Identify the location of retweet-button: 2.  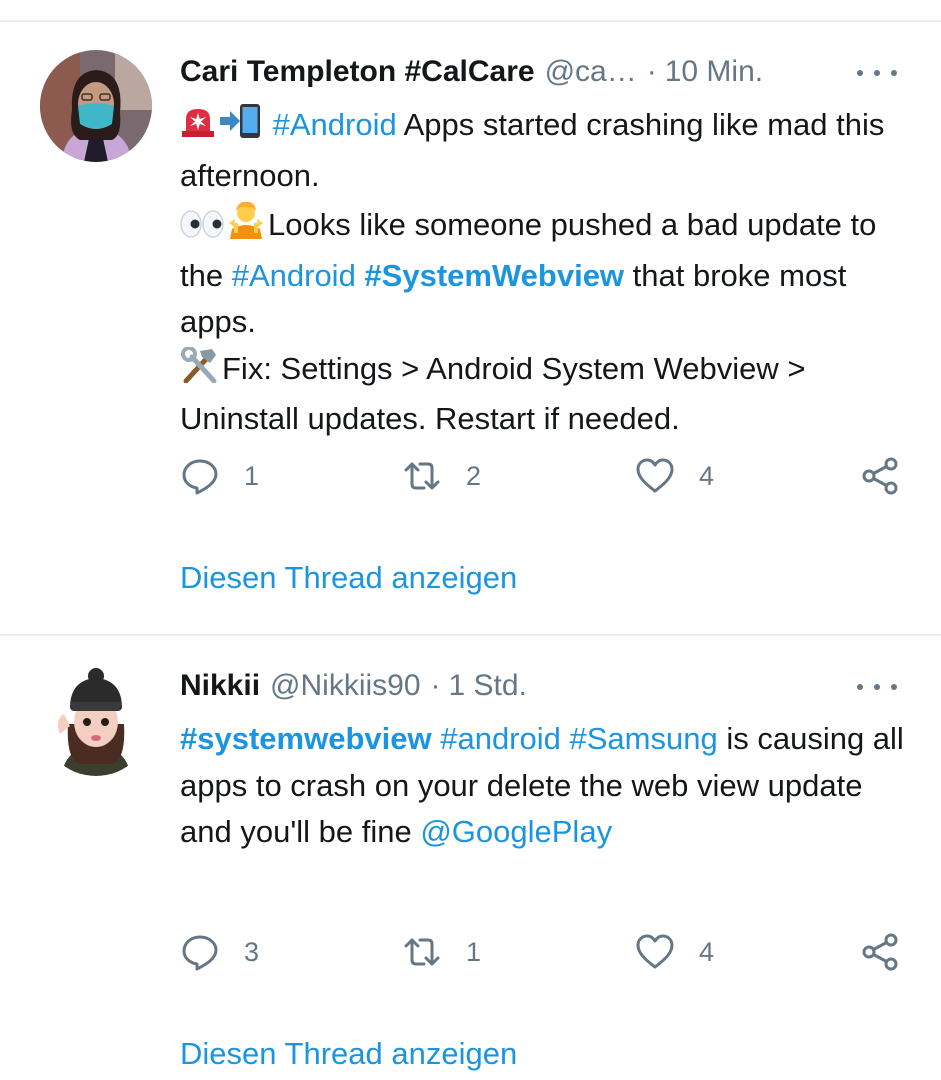
(441, 476).